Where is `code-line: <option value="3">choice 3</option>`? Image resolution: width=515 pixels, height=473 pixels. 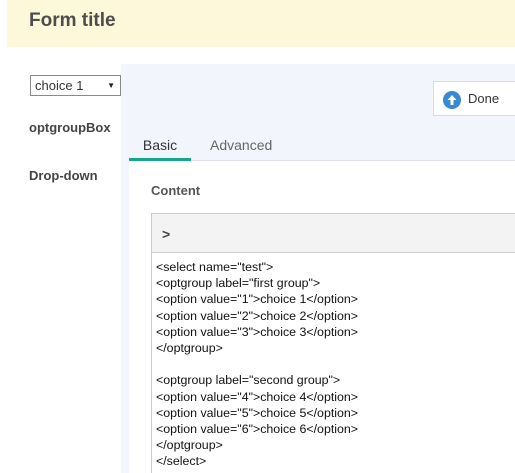 code-line: <option value="3">choice 3</option> is located at coordinates (257, 331).